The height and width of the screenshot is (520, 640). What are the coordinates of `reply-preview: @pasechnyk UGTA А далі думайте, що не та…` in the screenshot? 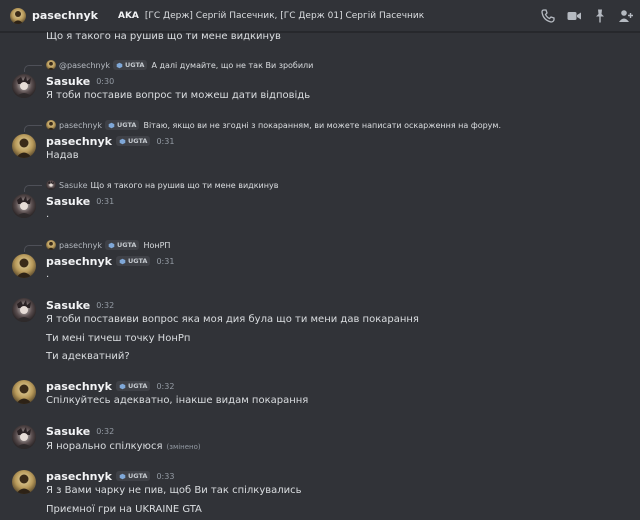 It's located at (179, 65).